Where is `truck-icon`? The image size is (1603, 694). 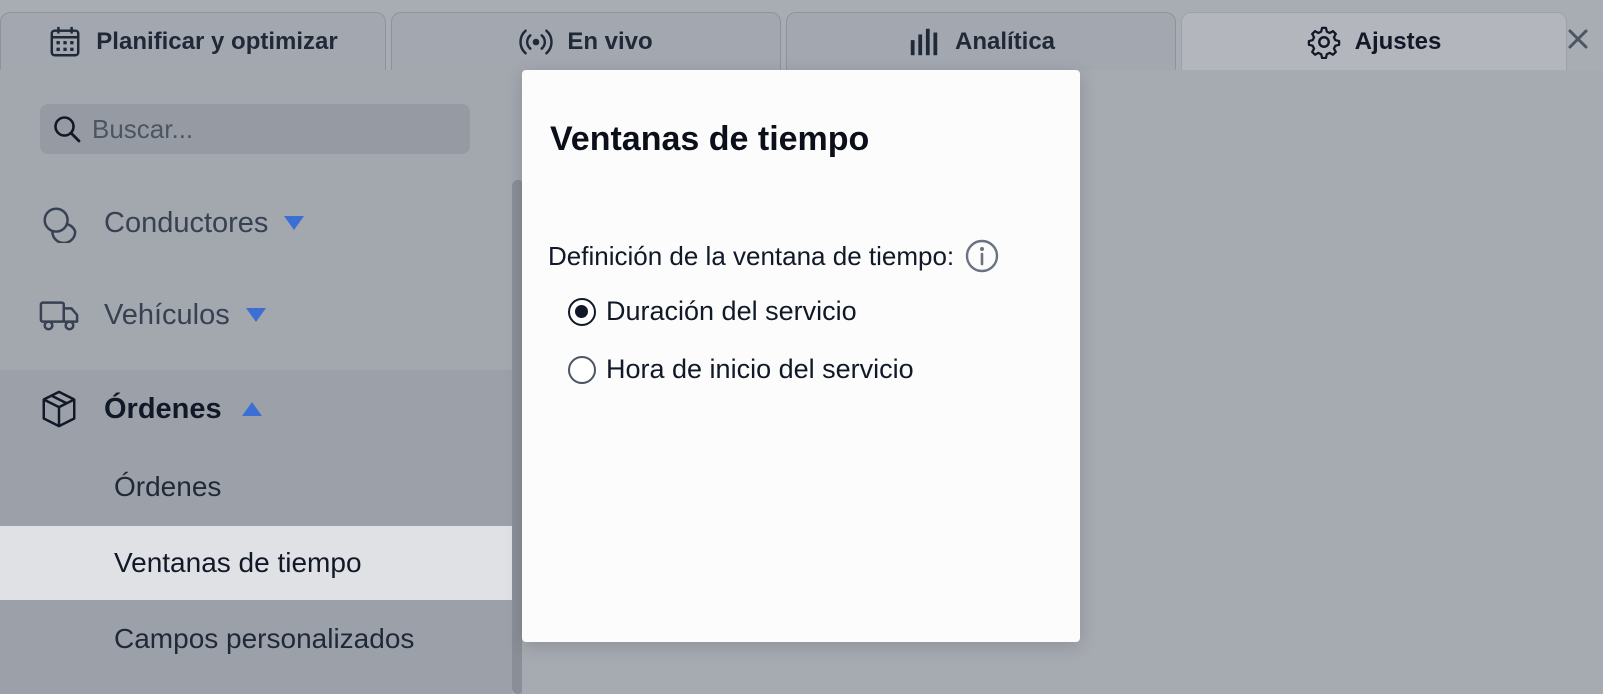 truck-icon is located at coordinates (59, 315).